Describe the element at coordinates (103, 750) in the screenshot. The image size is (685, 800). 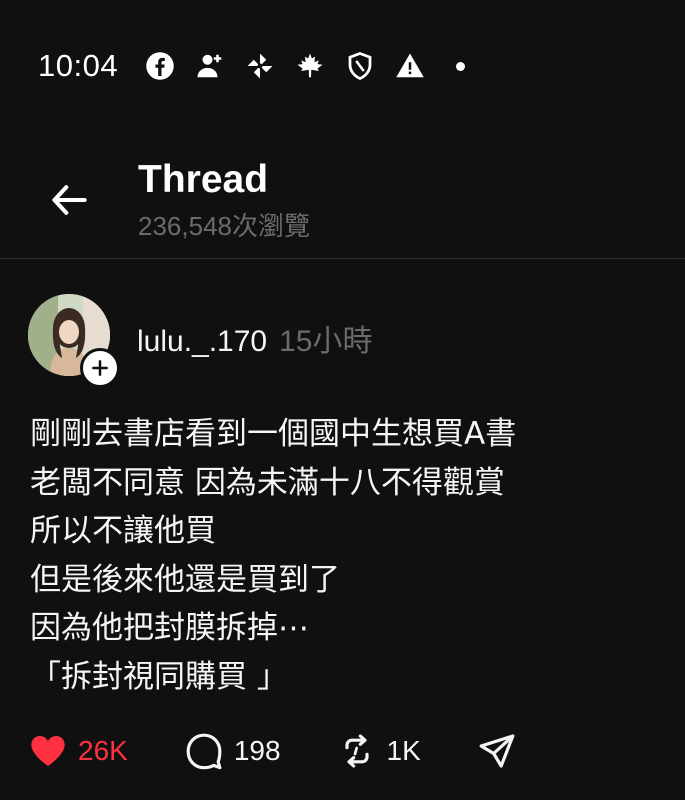
I see `like-count: 26K` at that location.